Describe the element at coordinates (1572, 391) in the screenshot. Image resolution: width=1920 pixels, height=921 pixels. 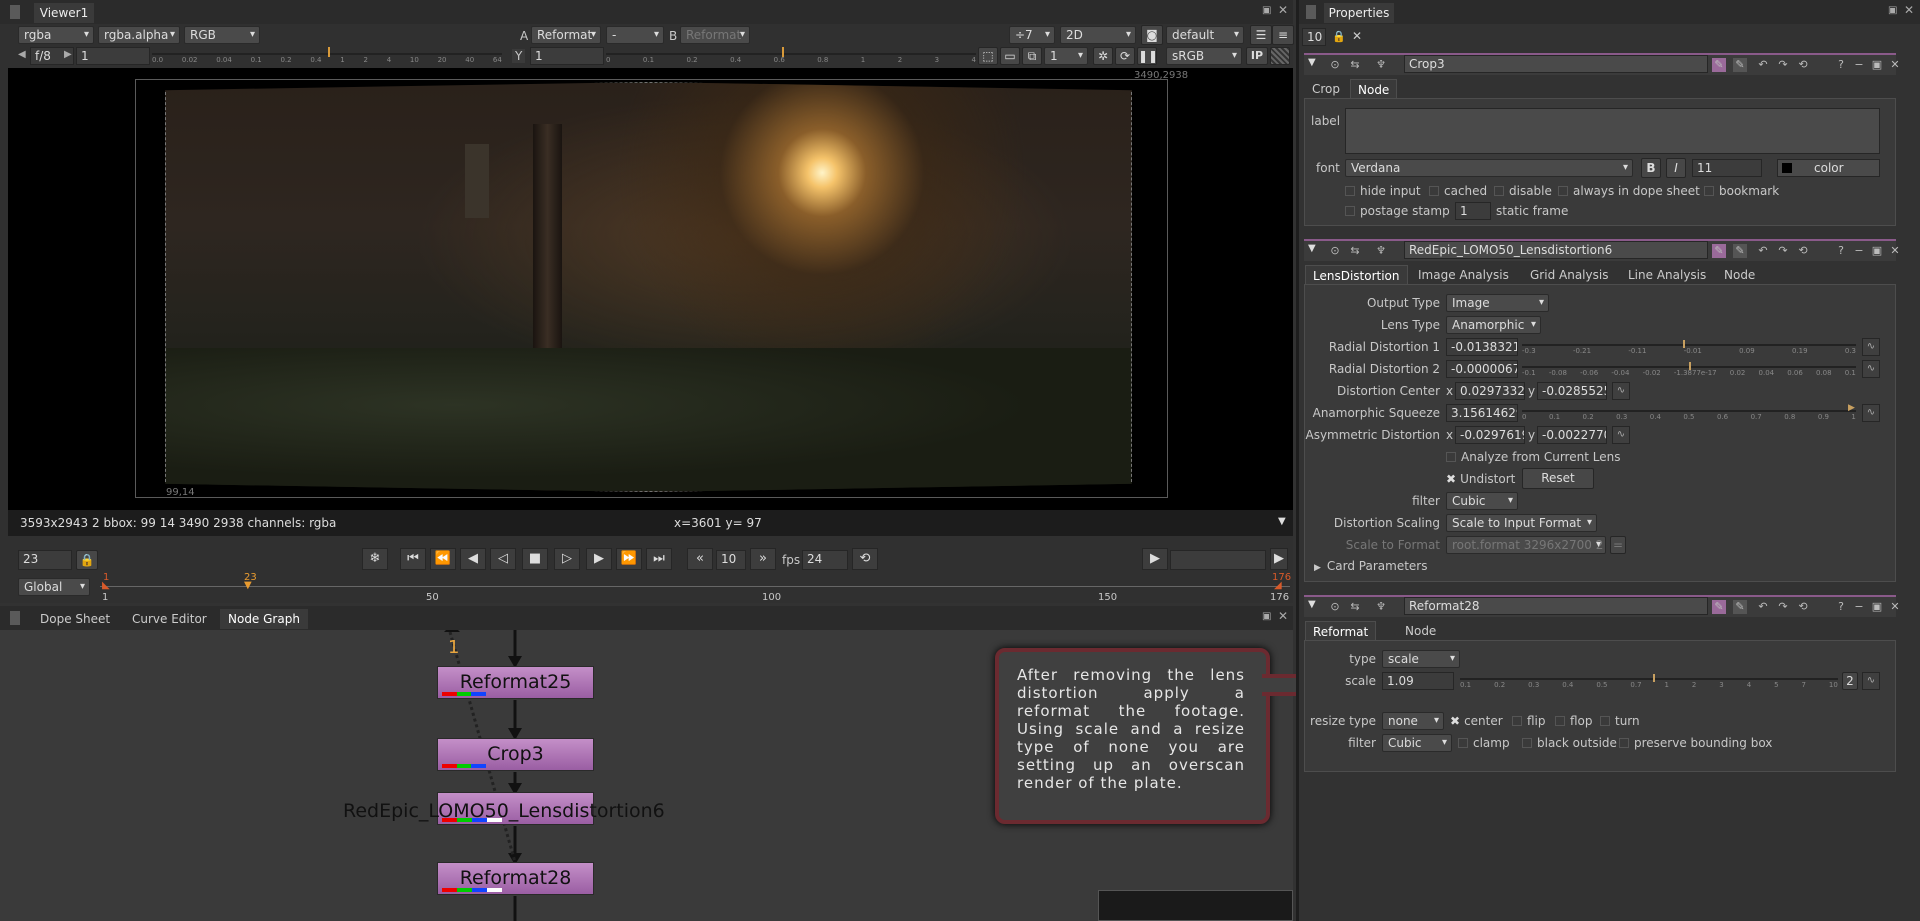
I see `distortion-center-y-field: -0.0285525` at that location.